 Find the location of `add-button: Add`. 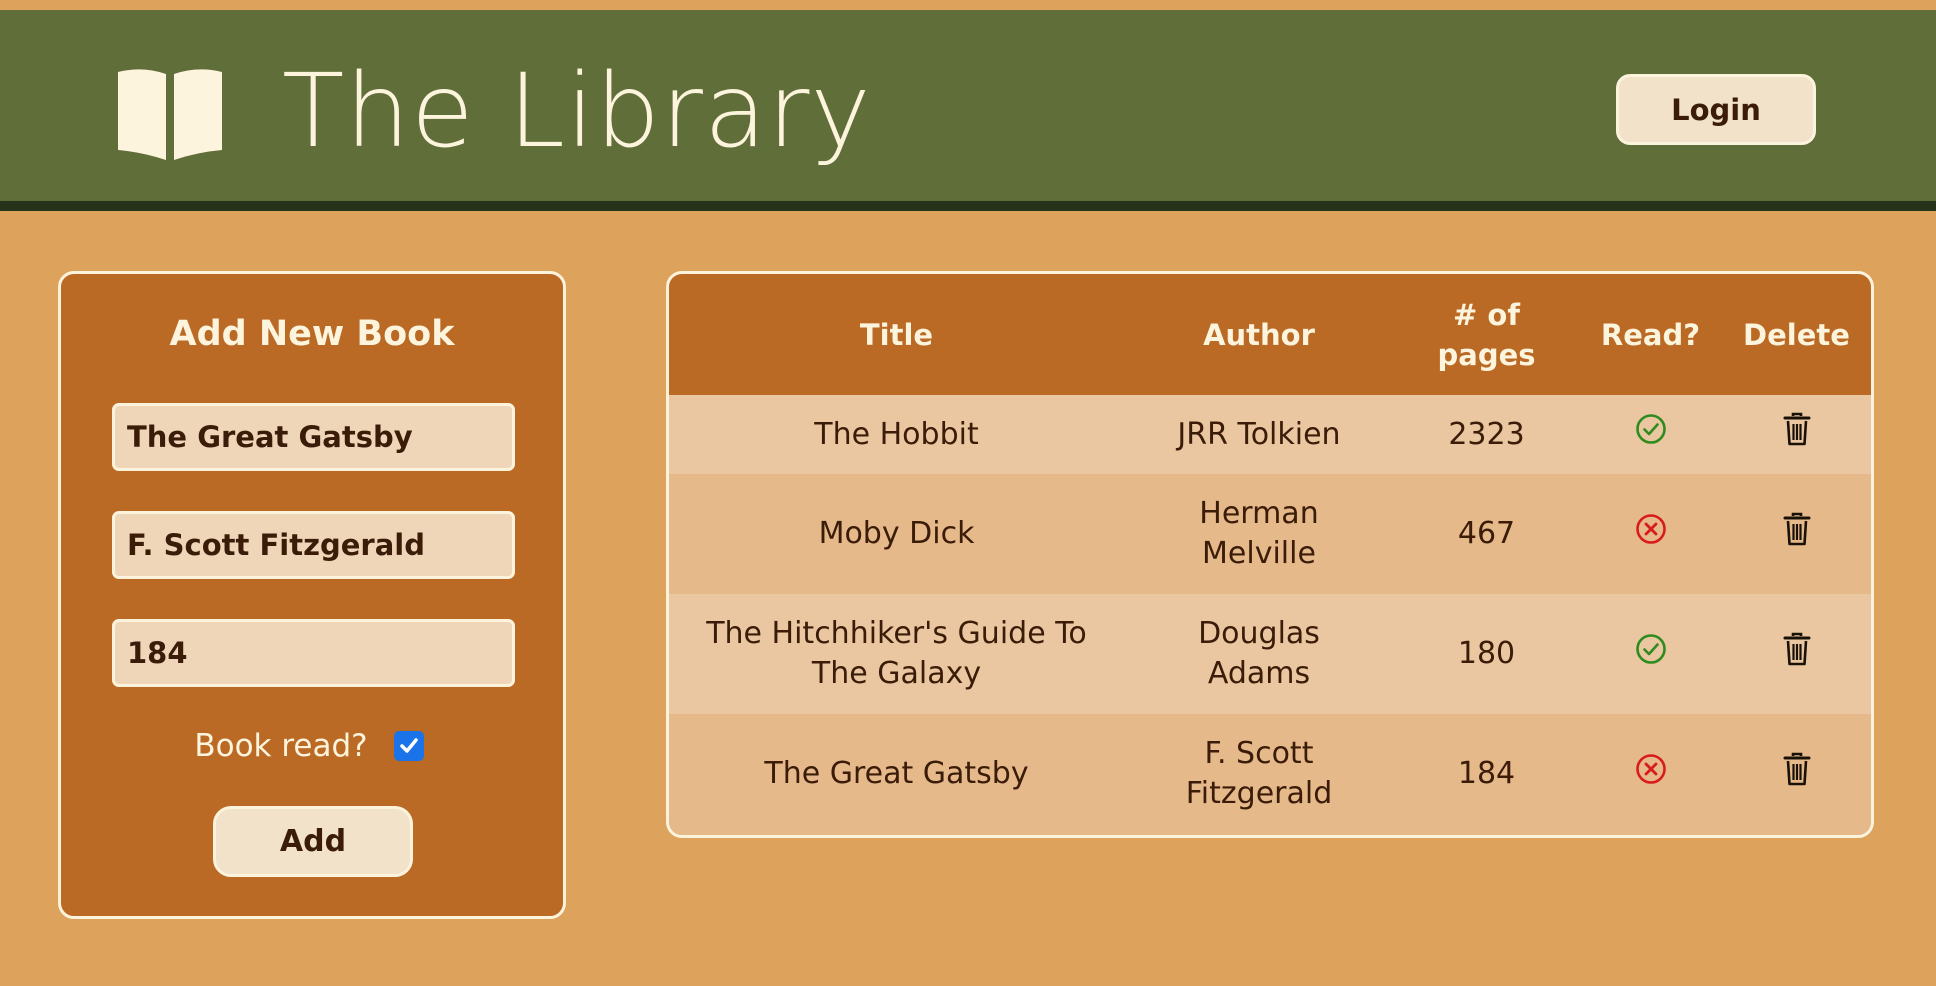

add-button: Add is located at coordinates (313, 841).